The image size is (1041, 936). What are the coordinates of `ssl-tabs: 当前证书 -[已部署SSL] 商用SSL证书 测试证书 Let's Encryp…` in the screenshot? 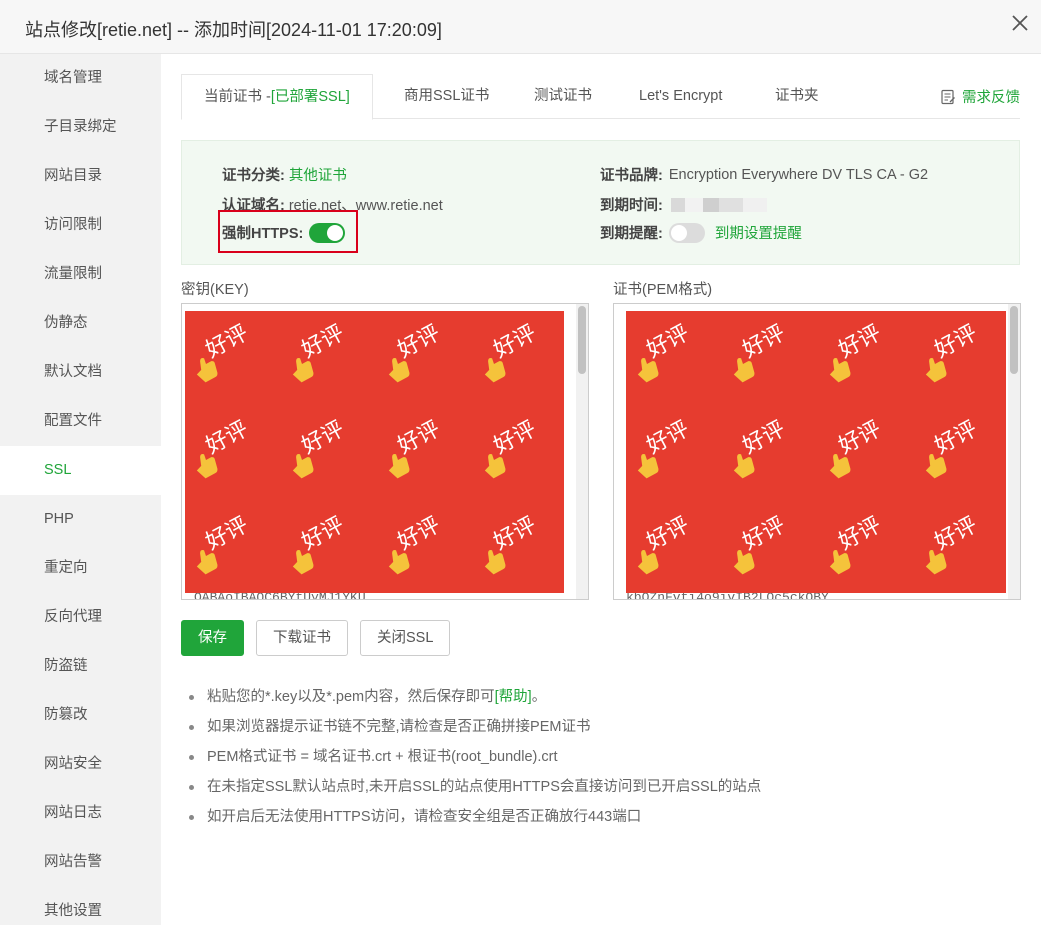 It's located at (600, 97).